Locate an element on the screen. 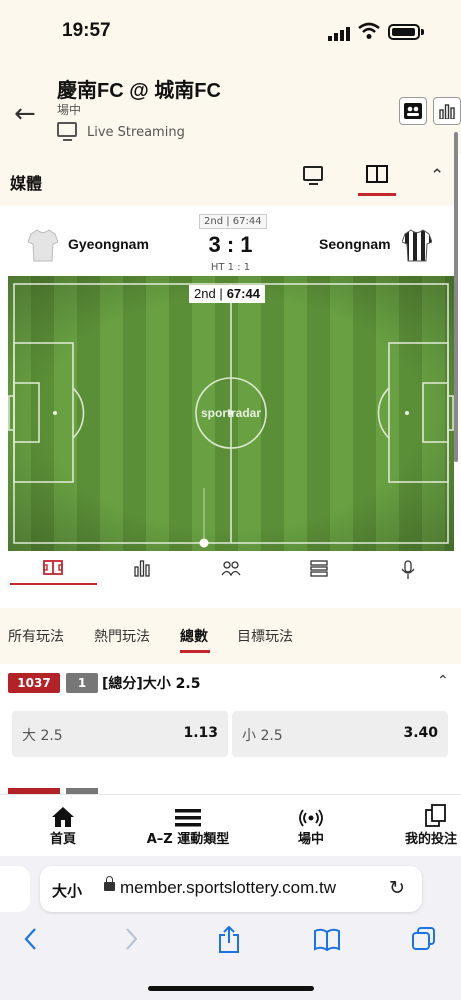 The width and height of the screenshot is (461, 1000). lineup-icon is located at coordinates (413, 111).